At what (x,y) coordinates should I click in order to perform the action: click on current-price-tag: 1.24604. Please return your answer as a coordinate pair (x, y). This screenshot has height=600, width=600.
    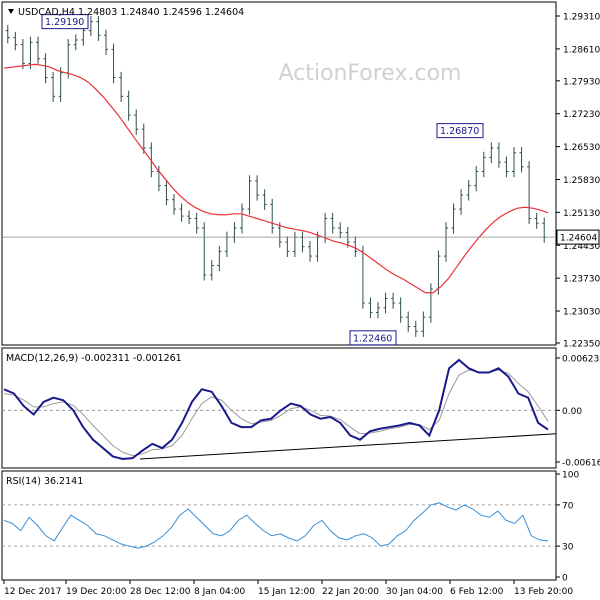
    Looking at the image, I should click on (578, 237).